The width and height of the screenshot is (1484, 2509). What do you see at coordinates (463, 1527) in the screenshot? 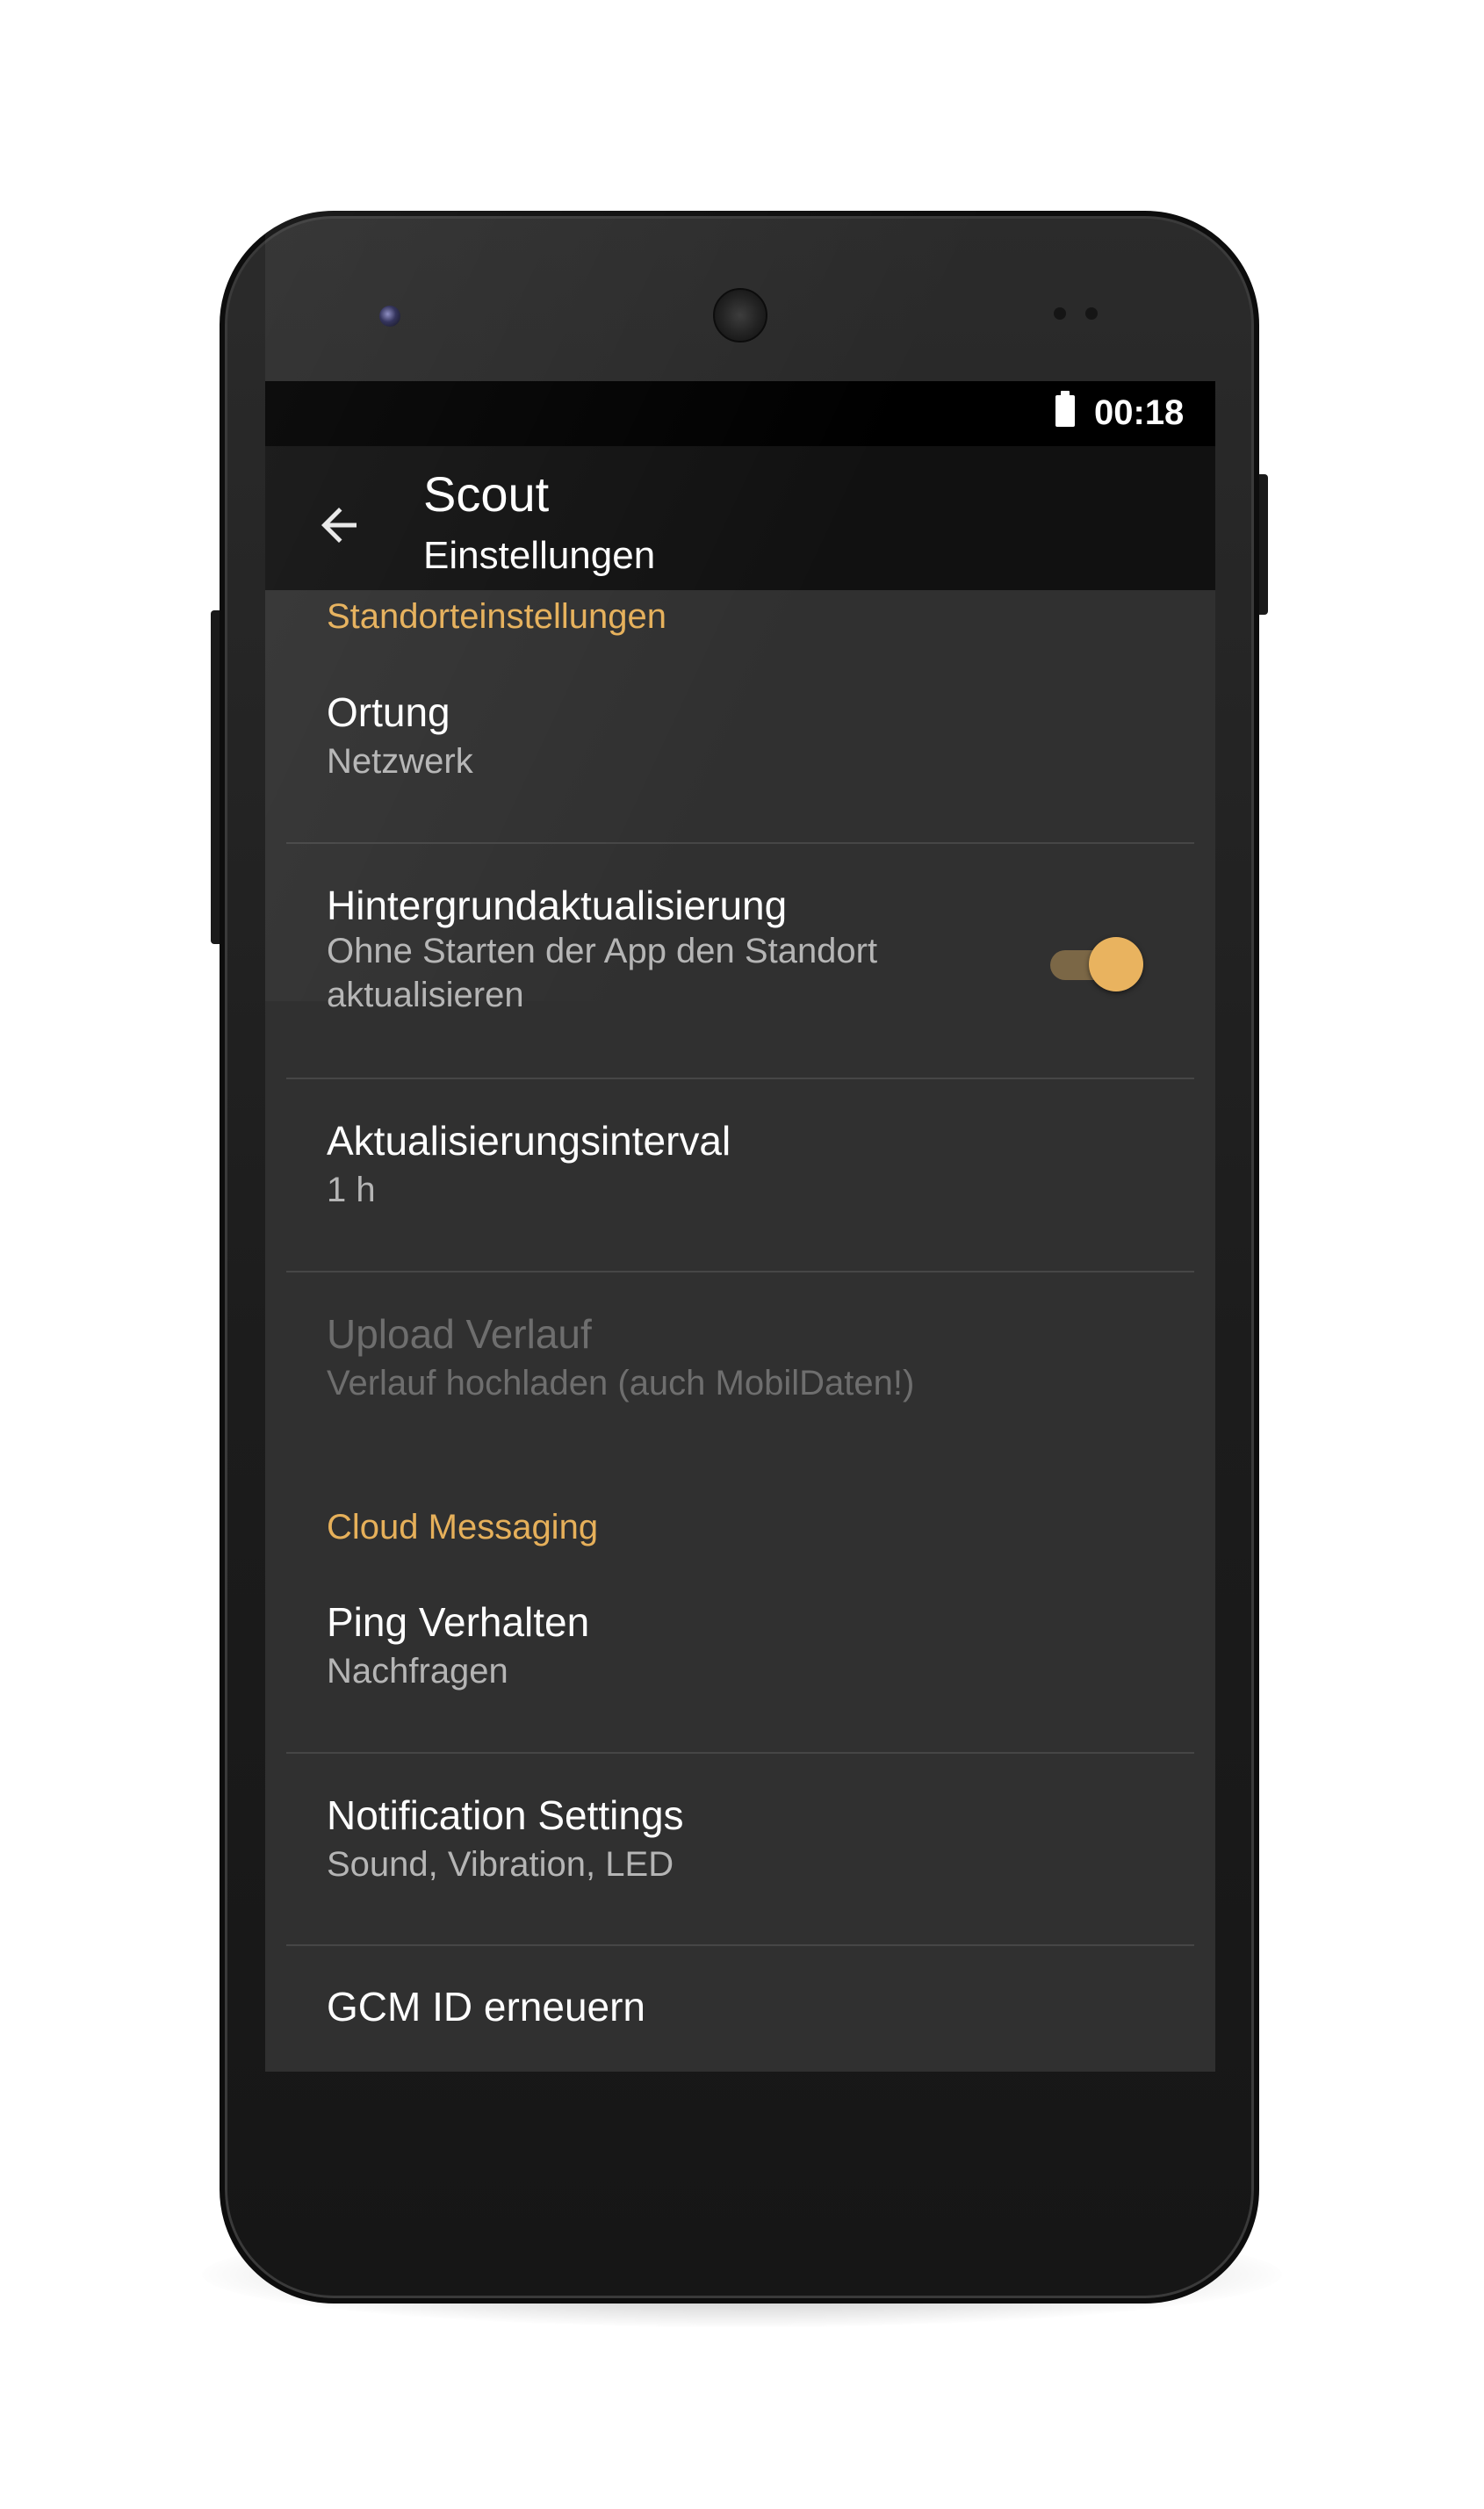
I see `section-header-cloud-messaging: Cloud Messaging` at bounding box center [463, 1527].